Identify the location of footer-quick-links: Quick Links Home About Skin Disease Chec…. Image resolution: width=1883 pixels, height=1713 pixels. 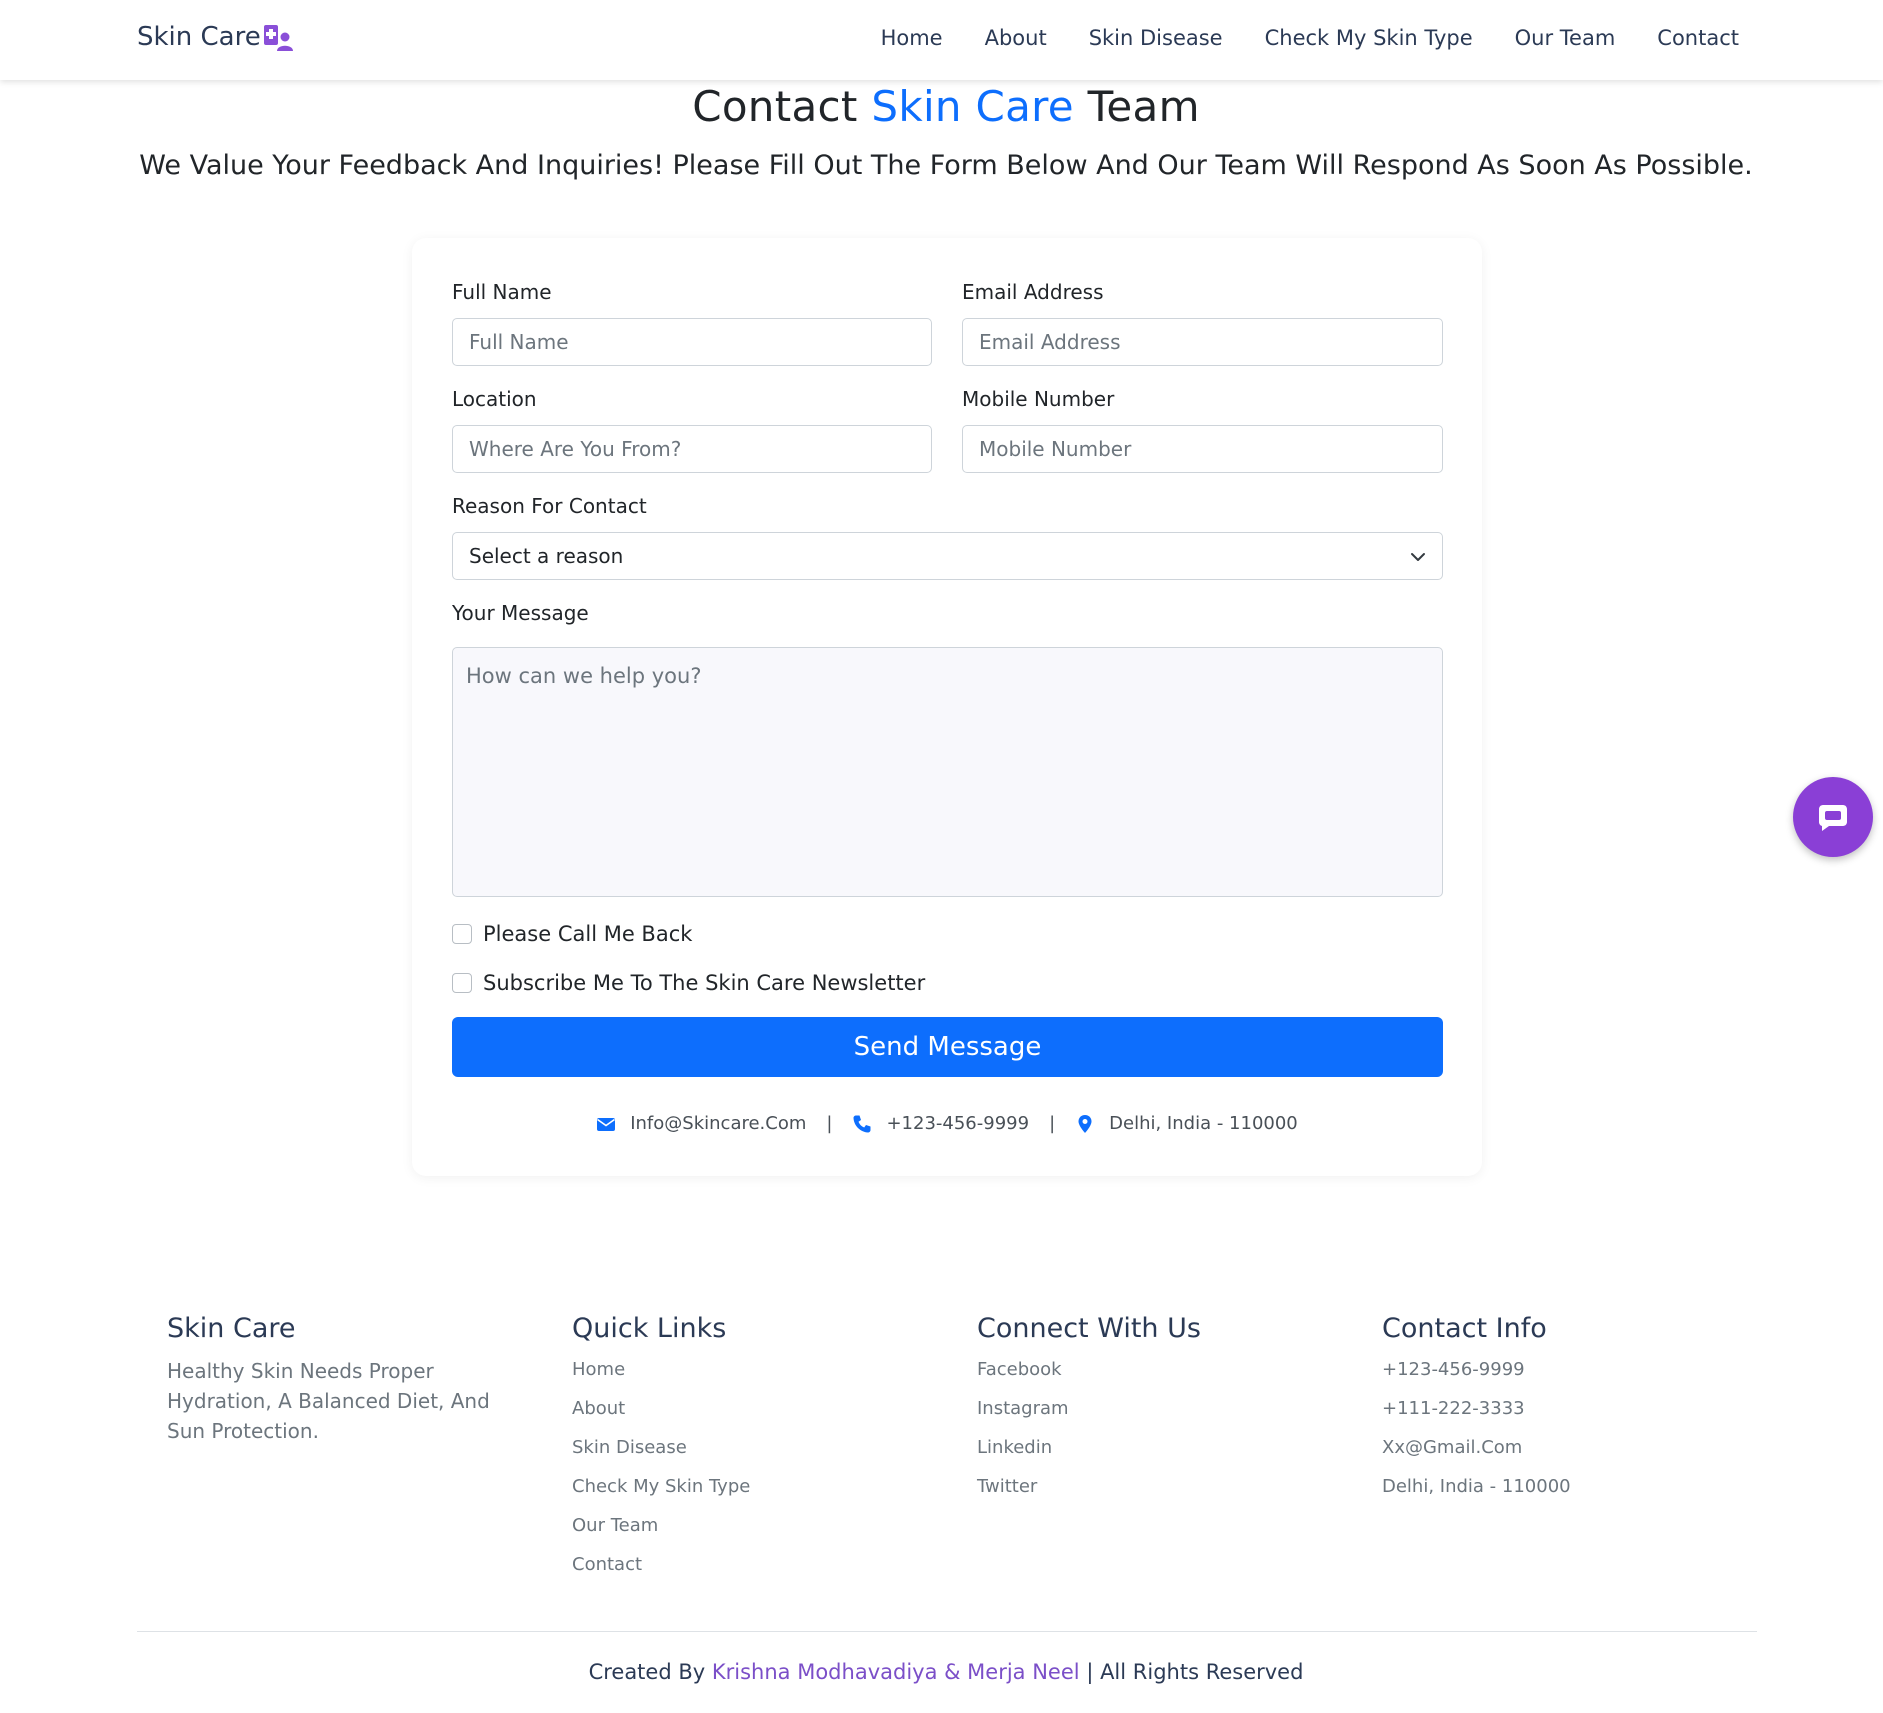
(661, 1451).